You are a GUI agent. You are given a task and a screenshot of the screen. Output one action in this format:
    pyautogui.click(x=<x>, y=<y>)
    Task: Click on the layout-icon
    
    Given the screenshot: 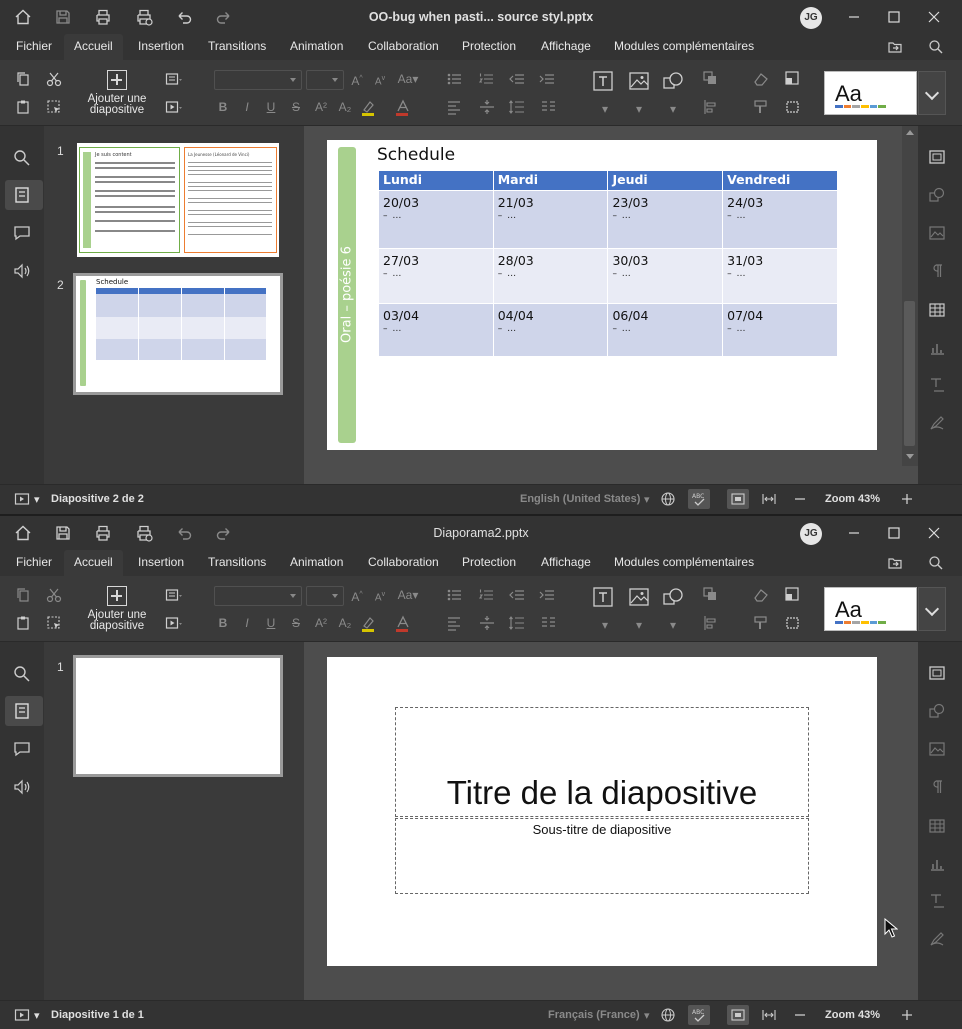 What is the action you would take?
    pyautogui.click(x=173, y=595)
    